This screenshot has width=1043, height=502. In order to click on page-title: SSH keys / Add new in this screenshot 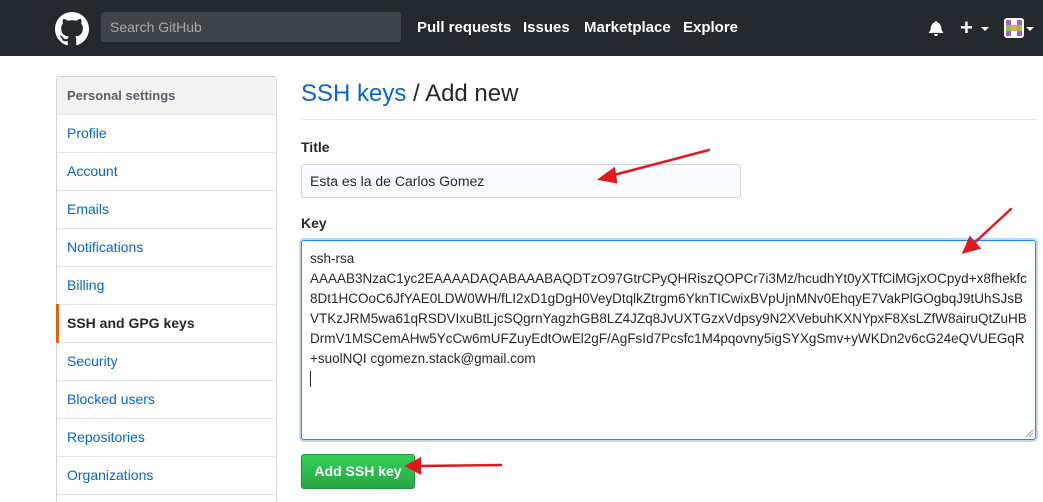, I will do `click(409, 94)`.